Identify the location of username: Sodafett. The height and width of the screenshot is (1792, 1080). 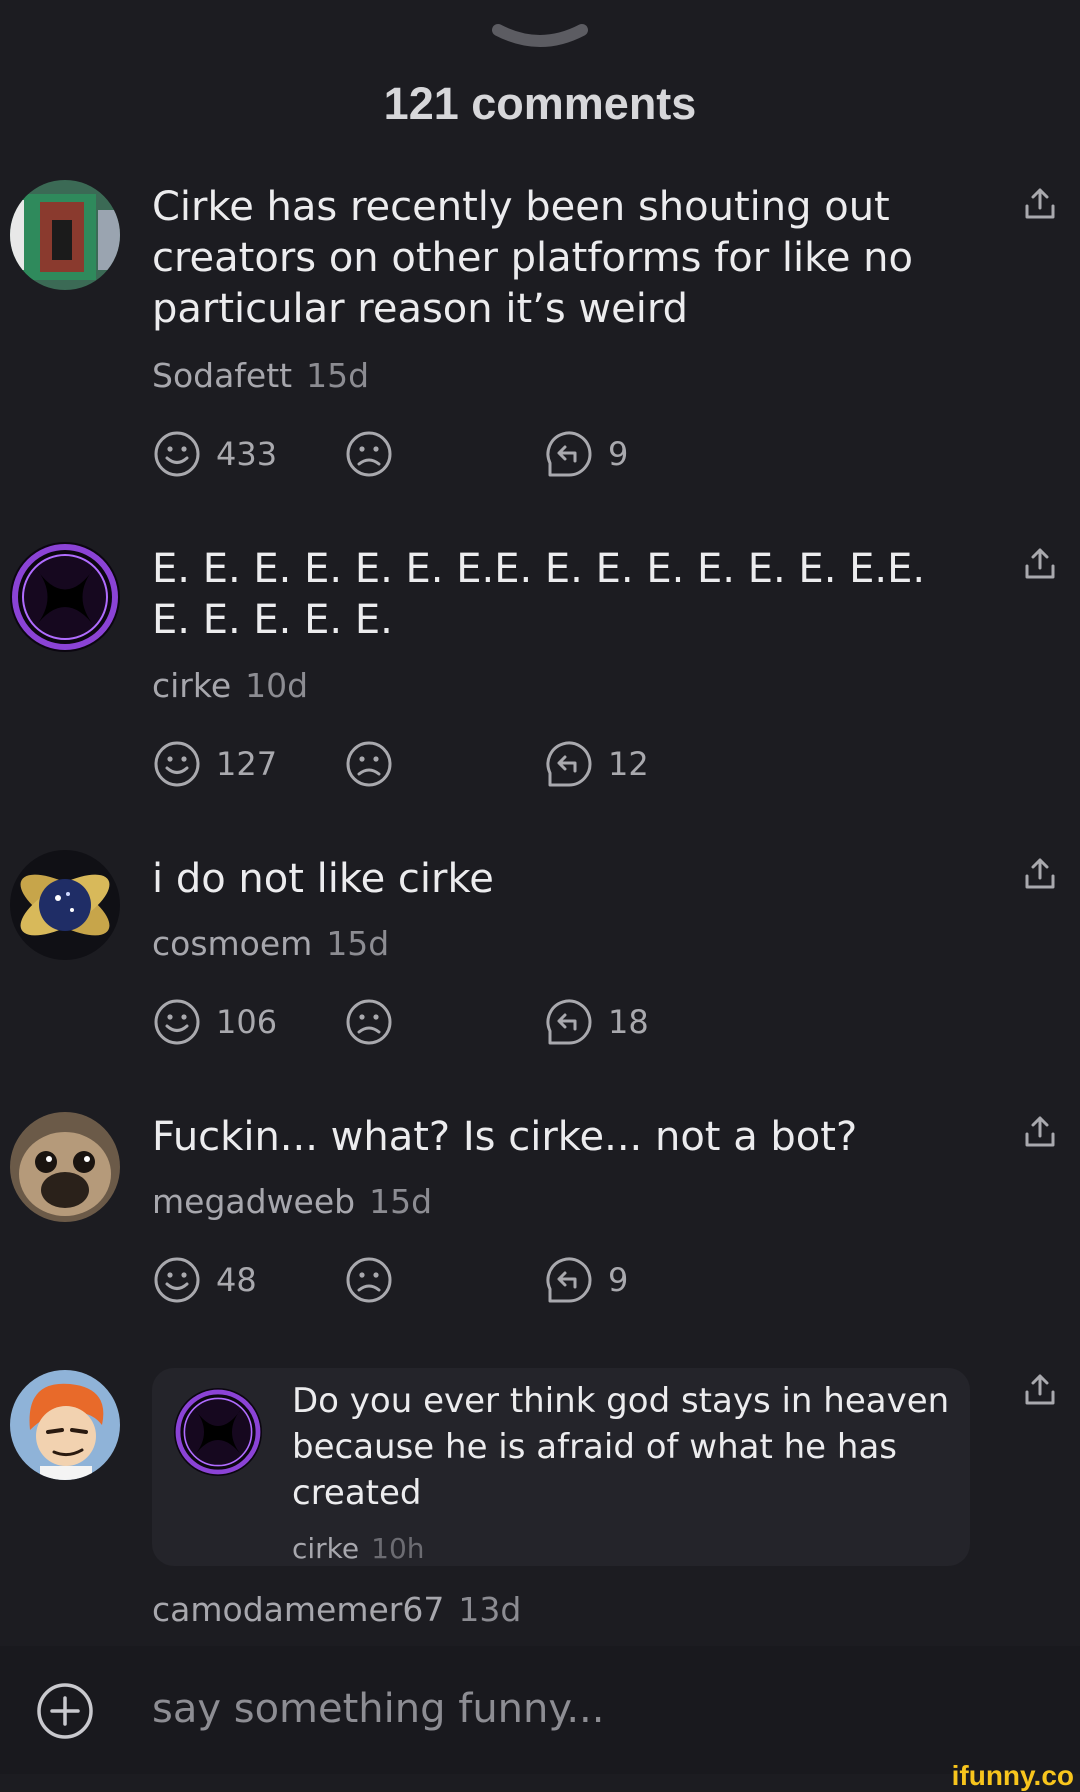
(222, 375).